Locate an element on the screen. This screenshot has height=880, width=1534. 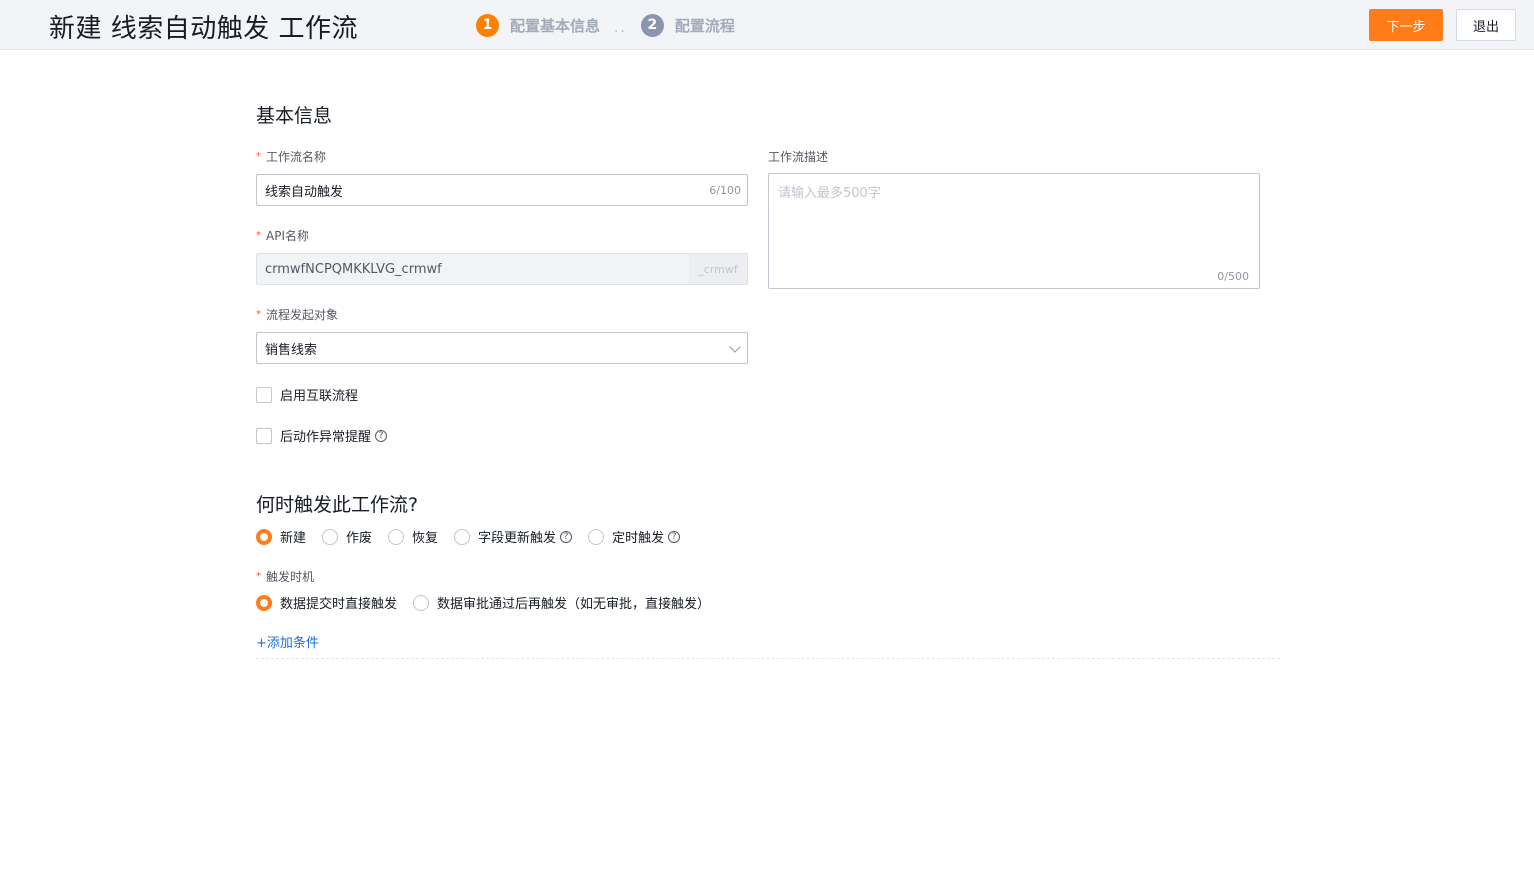
description-label: 工作流描述 is located at coordinates (798, 157).